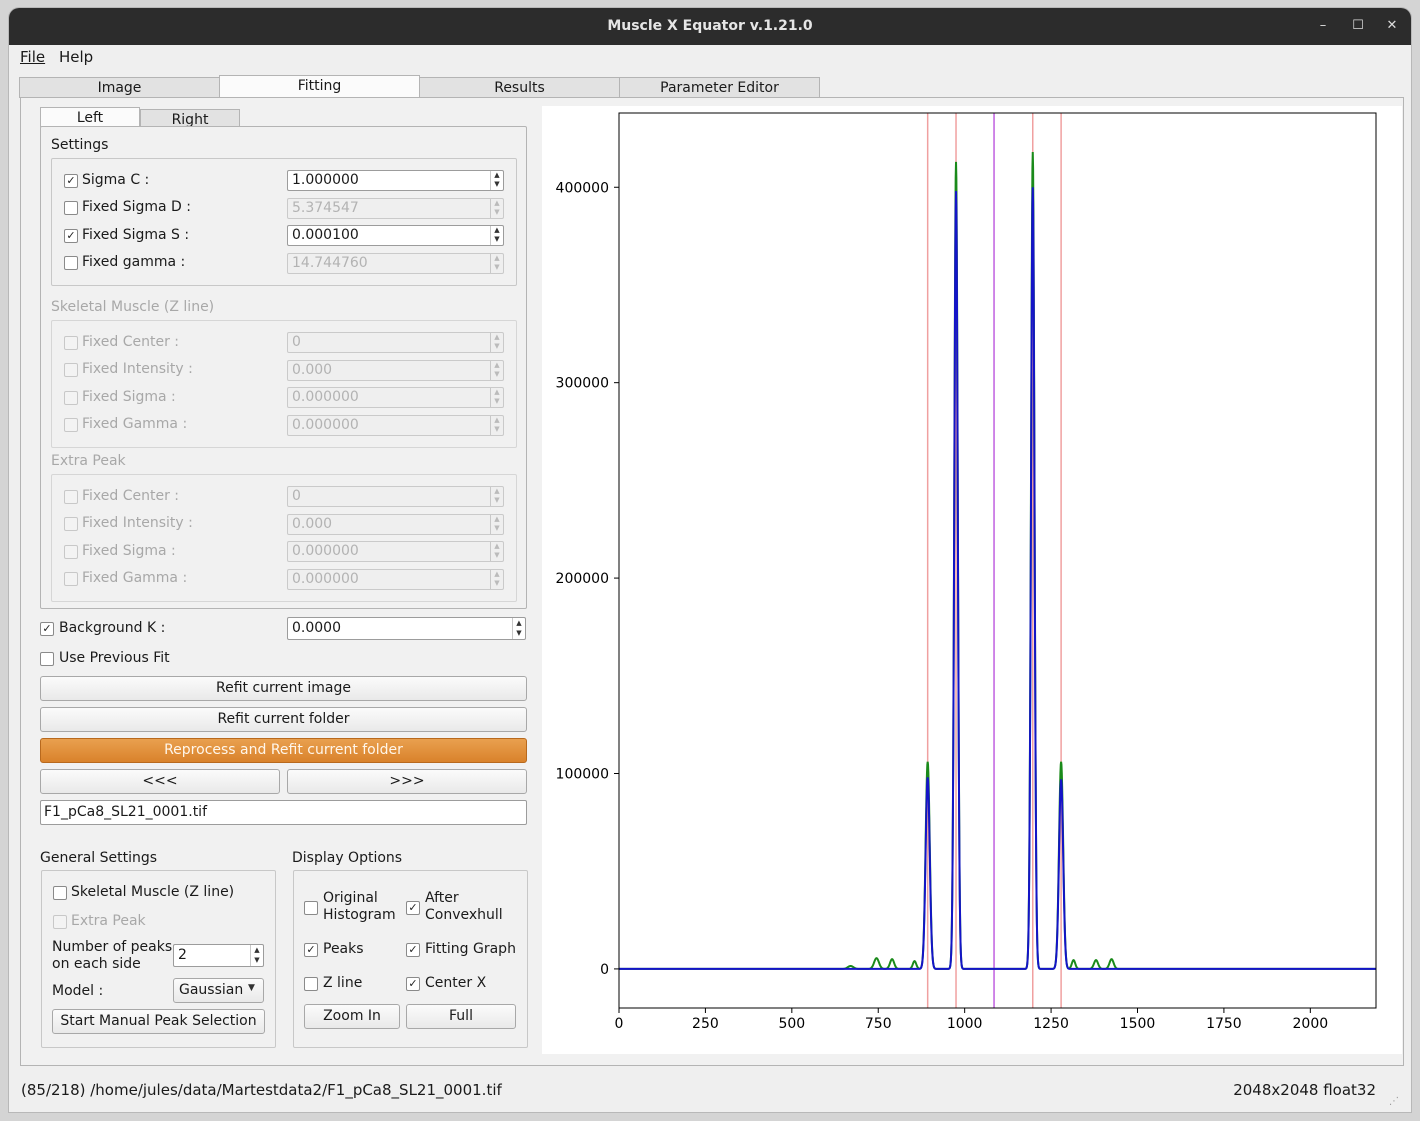 The width and height of the screenshot is (1420, 1121). Describe the element at coordinates (464, 915) in the screenshot. I see `after-convexhull-label-line2: Convexhull` at that location.